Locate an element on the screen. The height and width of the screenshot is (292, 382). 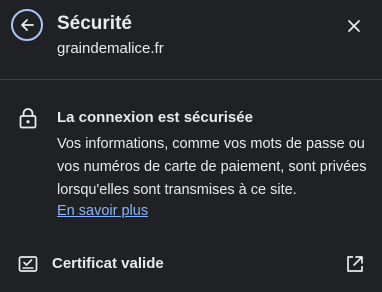
close-button is located at coordinates (354, 26).